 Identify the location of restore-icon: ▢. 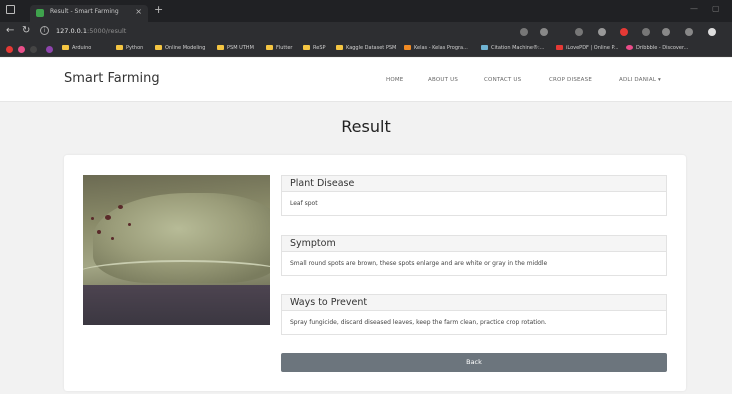
(716, 8).